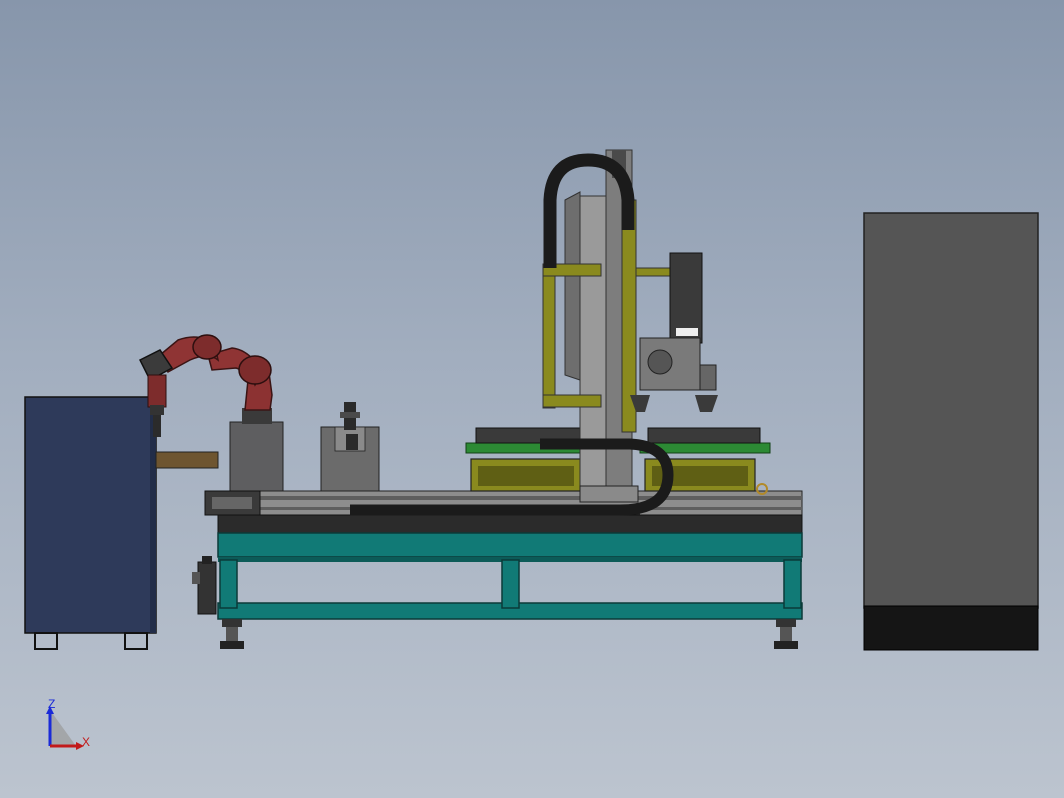  What do you see at coordinates (528, 459) in the screenshot?
I see `fixture-left` at bounding box center [528, 459].